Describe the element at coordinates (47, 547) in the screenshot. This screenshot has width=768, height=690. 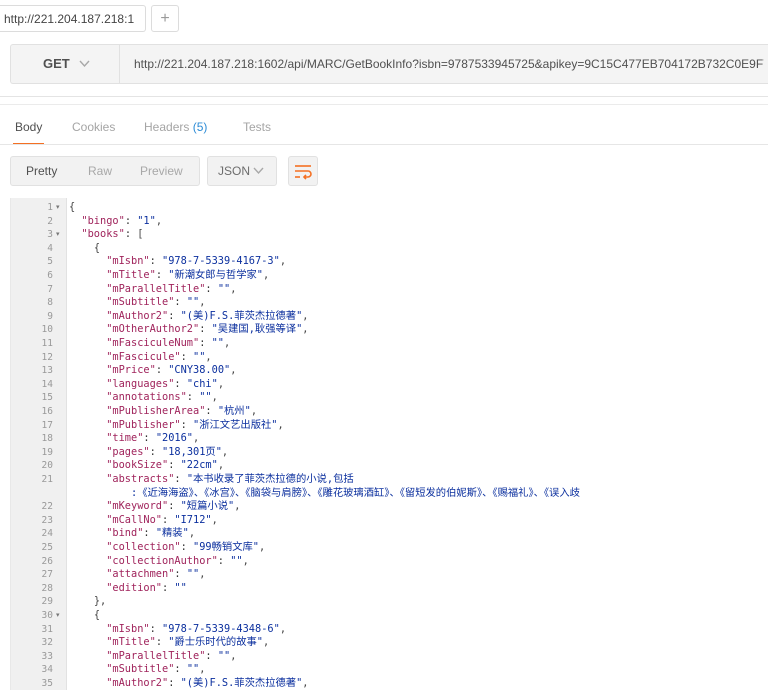
I see `line-number: 25` at that location.